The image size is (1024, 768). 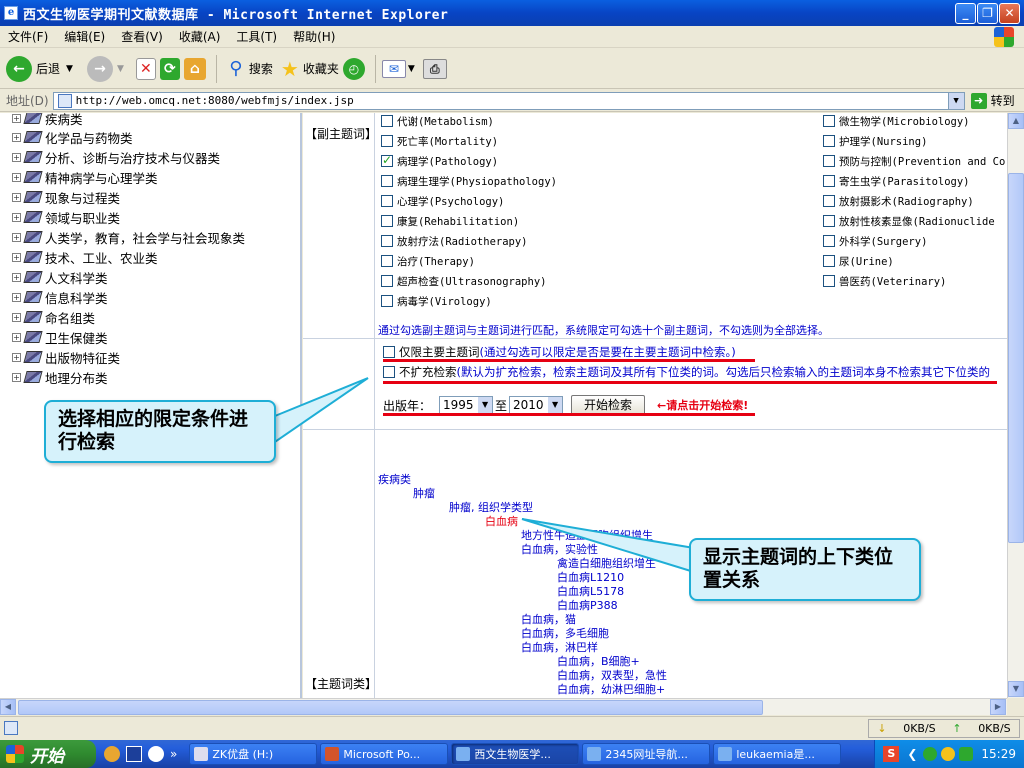 I want to click on scroll-down-icon: ▼, so click(x=1016, y=689).